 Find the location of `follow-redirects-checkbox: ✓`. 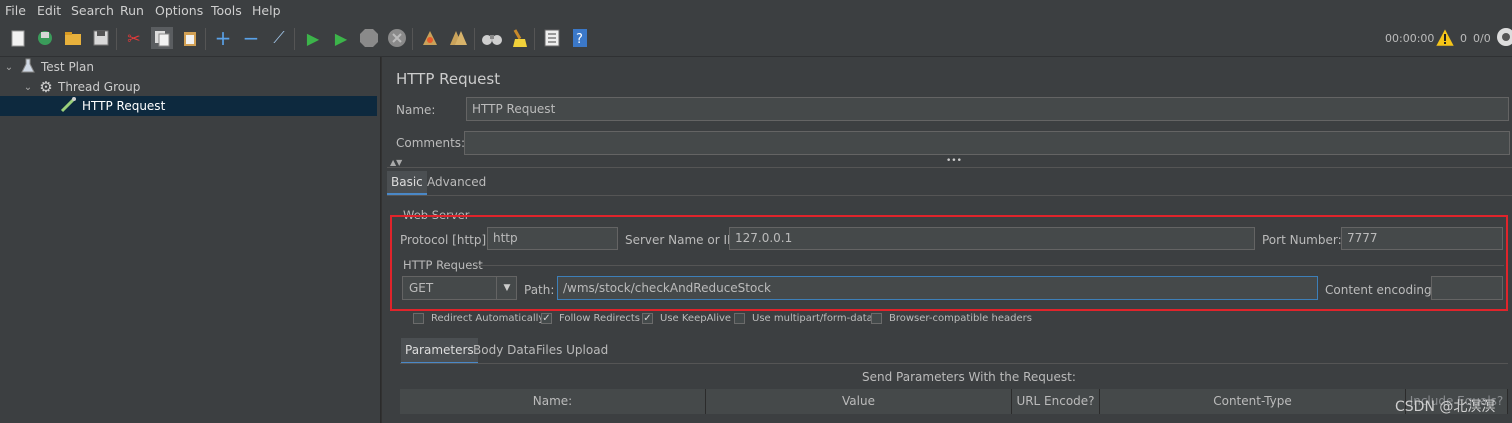

follow-redirects-checkbox: ✓ is located at coordinates (546, 318).